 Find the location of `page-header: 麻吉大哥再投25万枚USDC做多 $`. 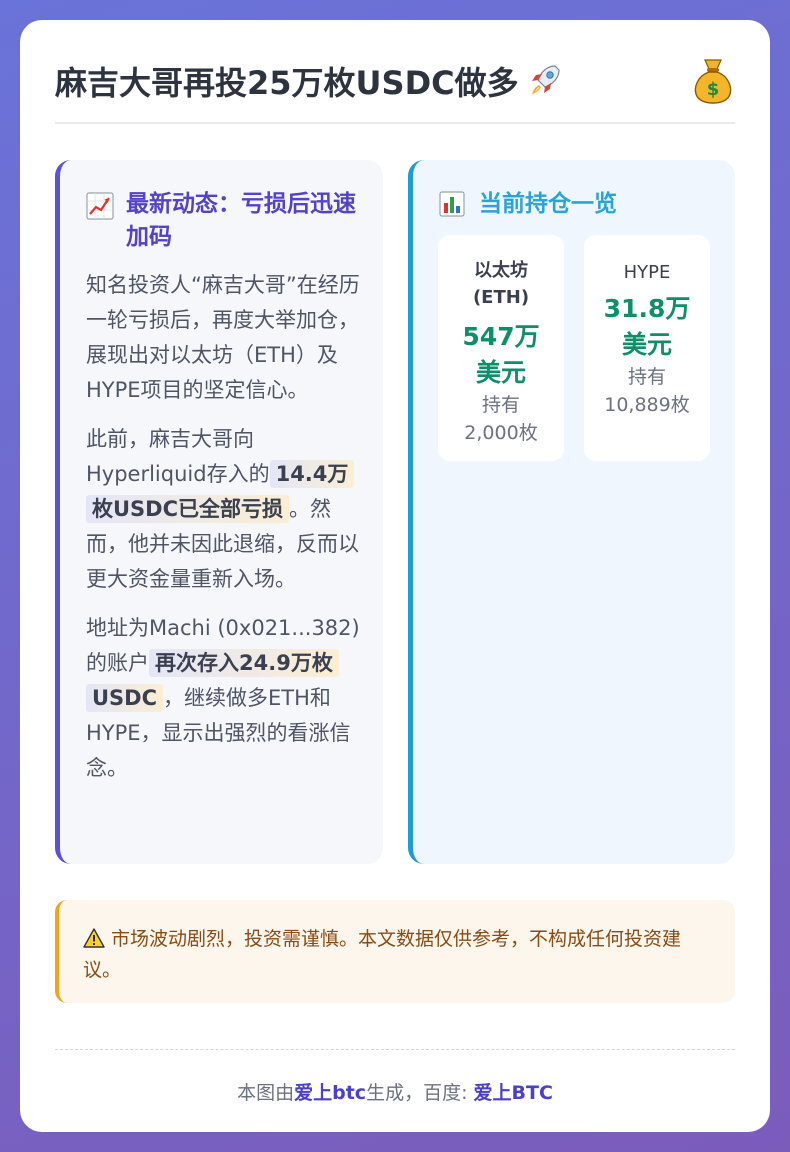

page-header: 麻吉大哥再投25万枚USDC做多 $ is located at coordinates (395, 90).